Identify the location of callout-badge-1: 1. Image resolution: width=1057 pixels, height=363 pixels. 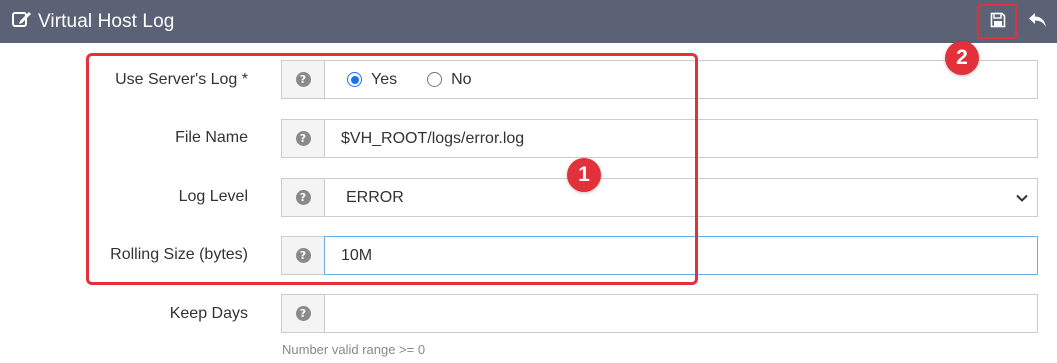
(584, 175).